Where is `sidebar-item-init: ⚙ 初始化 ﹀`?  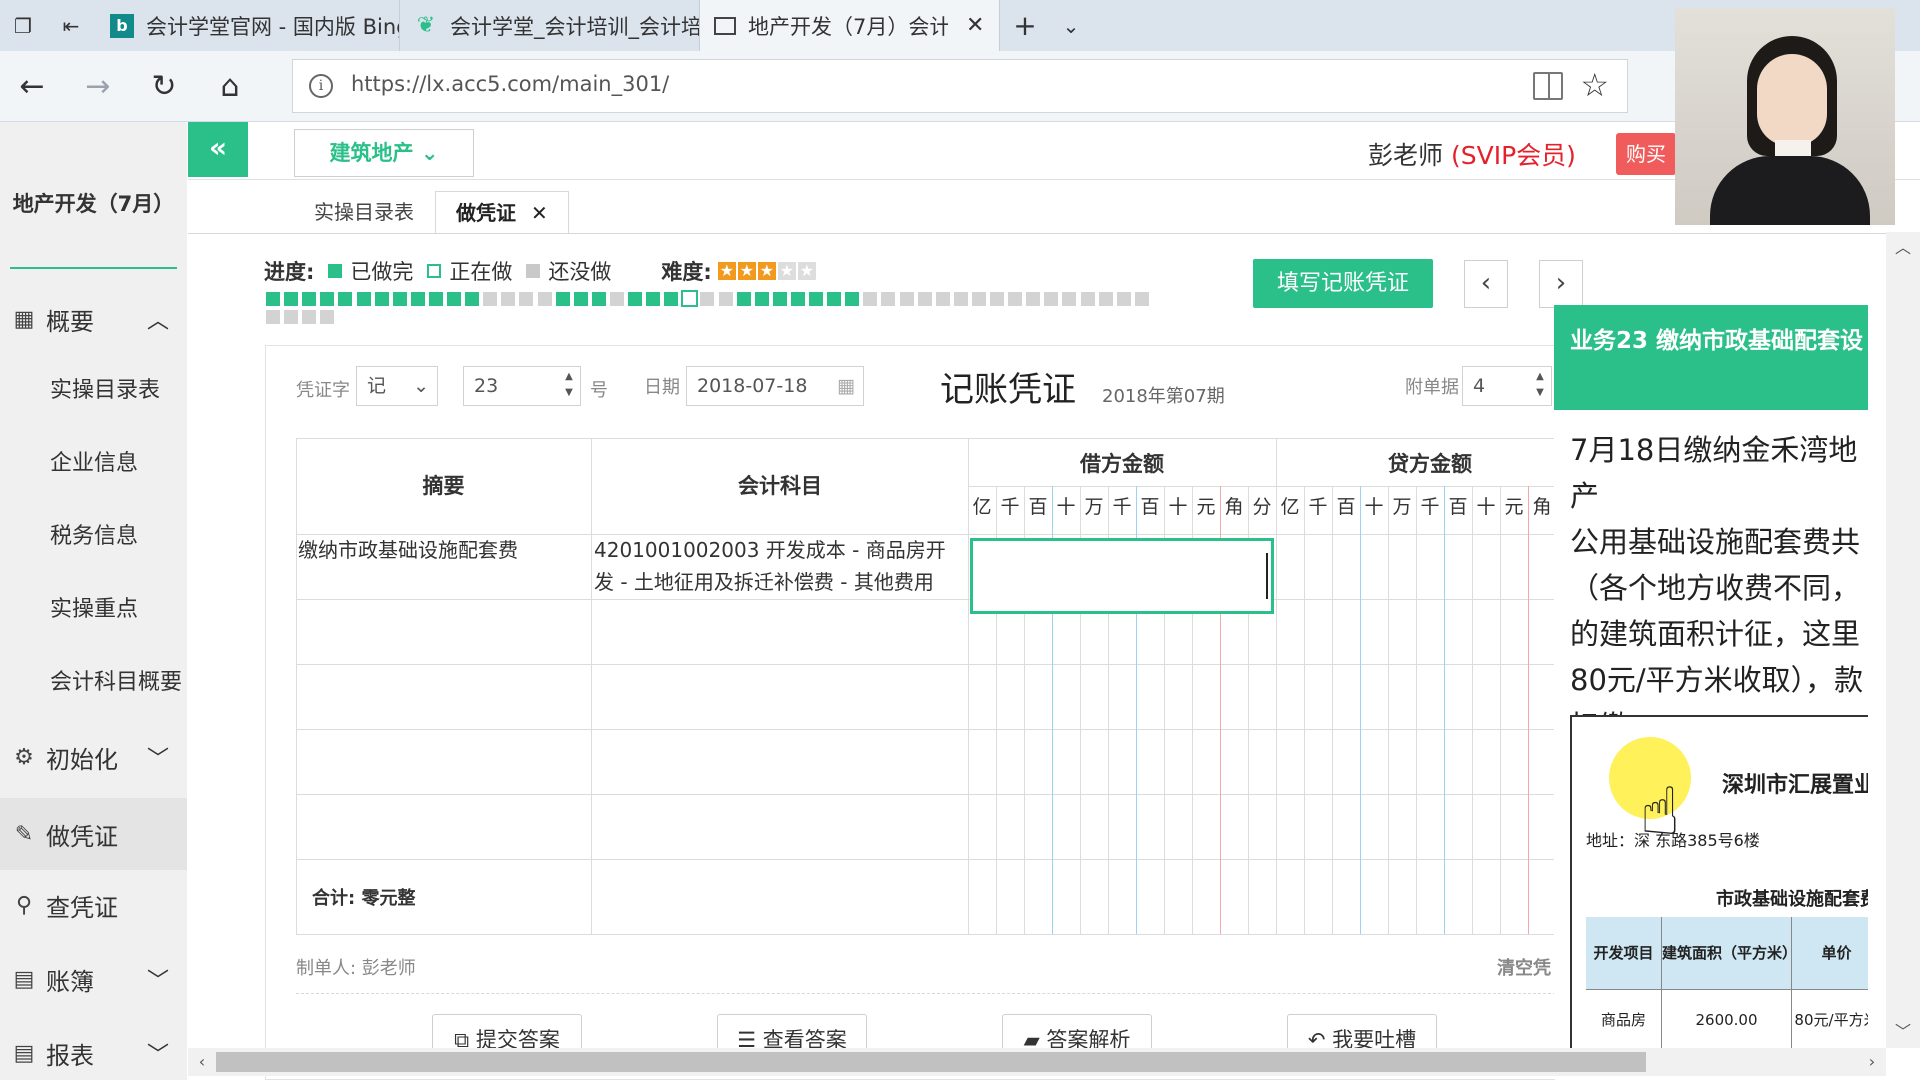 sidebar-item-init: ⚙ 初始化 ﹀ is located at coordinates (93, 757).